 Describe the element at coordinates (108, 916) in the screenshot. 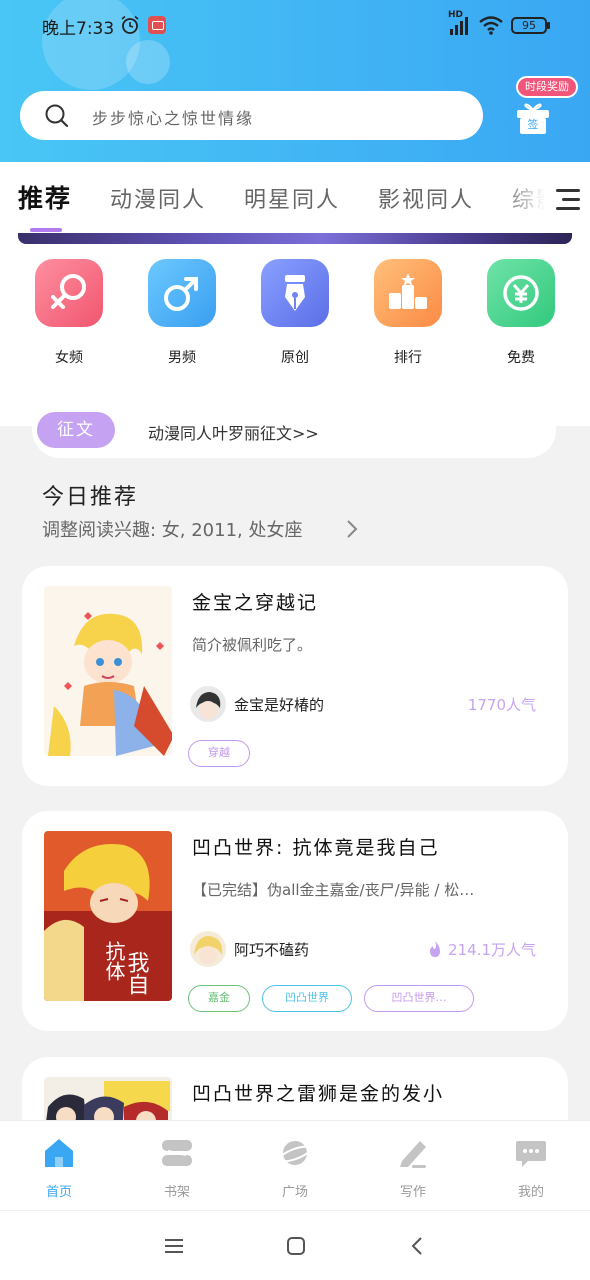

I see `book-cover: 我自 抗体` at that location.